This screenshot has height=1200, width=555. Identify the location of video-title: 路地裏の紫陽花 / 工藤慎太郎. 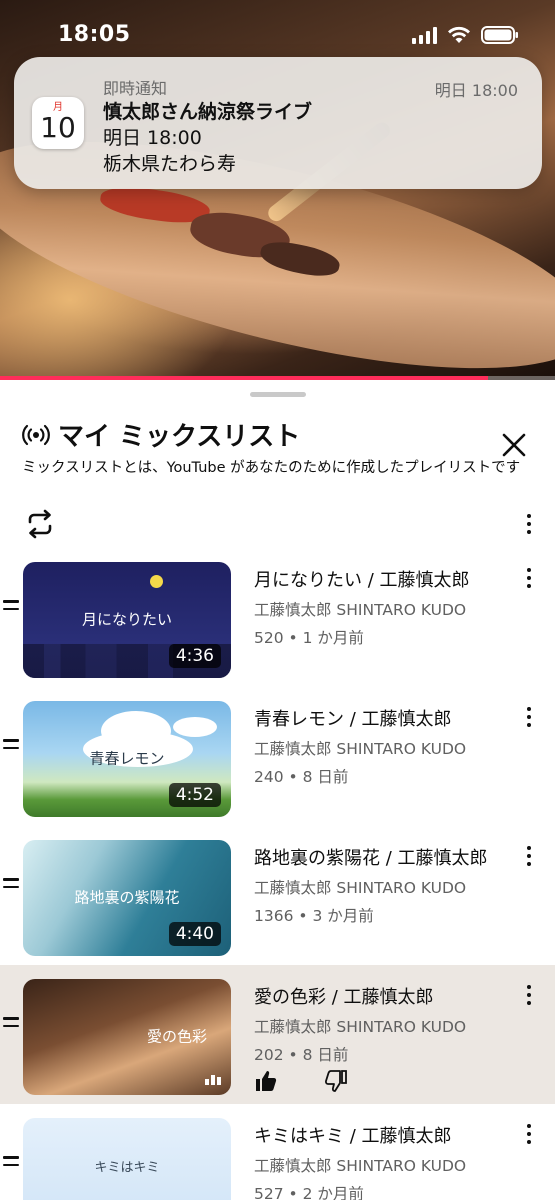
(371, 857).